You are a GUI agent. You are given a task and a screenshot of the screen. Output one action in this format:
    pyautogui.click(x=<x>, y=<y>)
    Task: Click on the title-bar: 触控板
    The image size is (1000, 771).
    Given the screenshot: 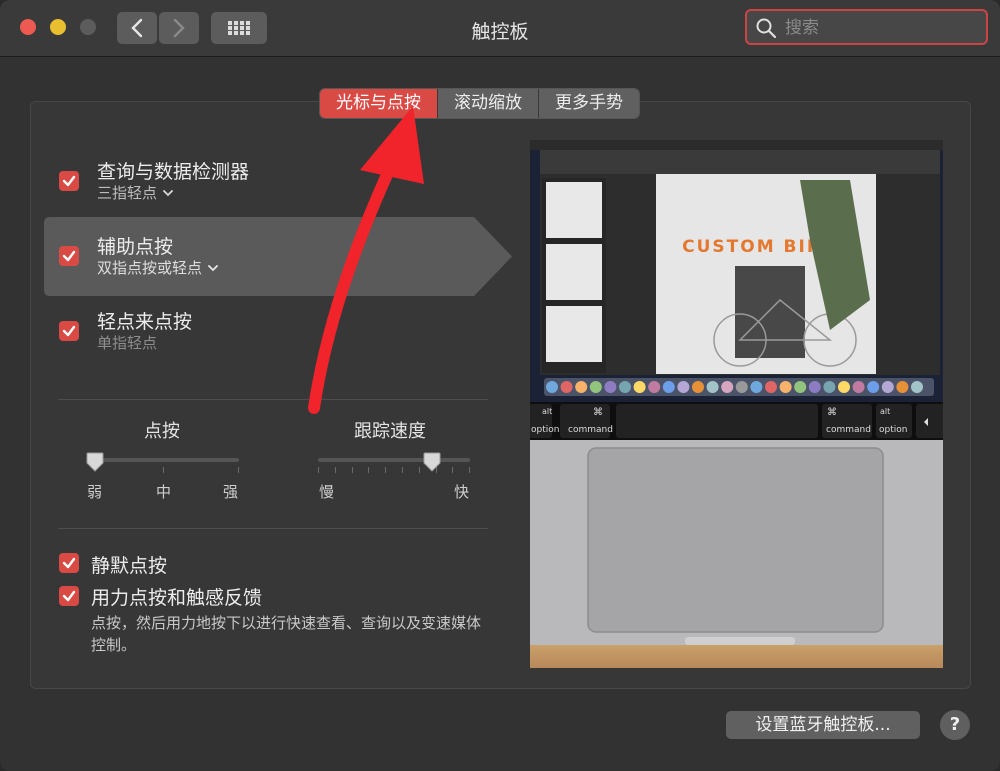 What is the action you would take?
    pyautogui.click(x=500, y=28)
    